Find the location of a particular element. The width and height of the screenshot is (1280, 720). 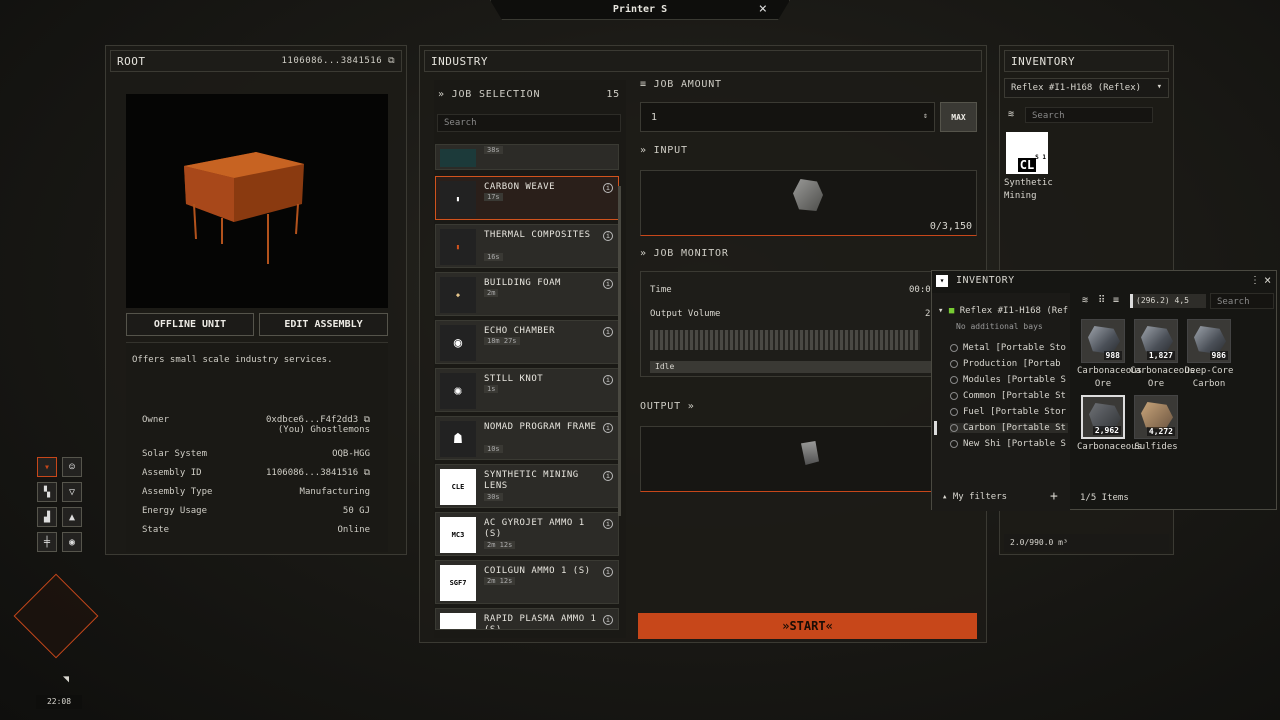

prop-energy-usage: Energy Usage 50 GJ is located at coordinates (256, 511).